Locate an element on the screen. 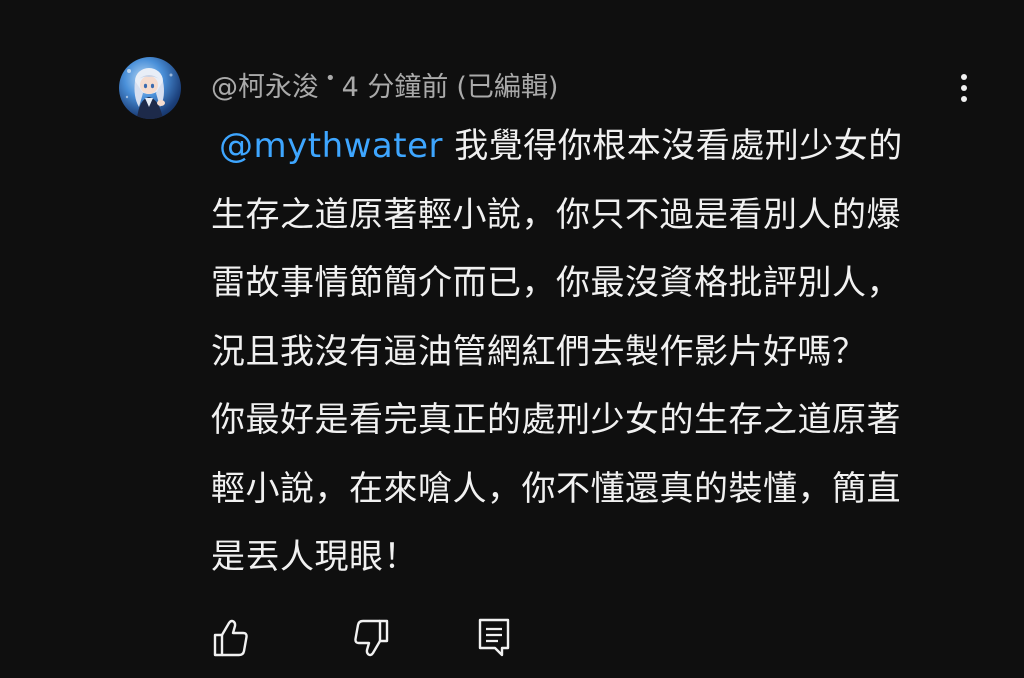 The height and width of the screenshot is (678, 1024). thumbs-down-icon is located at coordinates (371, 638).